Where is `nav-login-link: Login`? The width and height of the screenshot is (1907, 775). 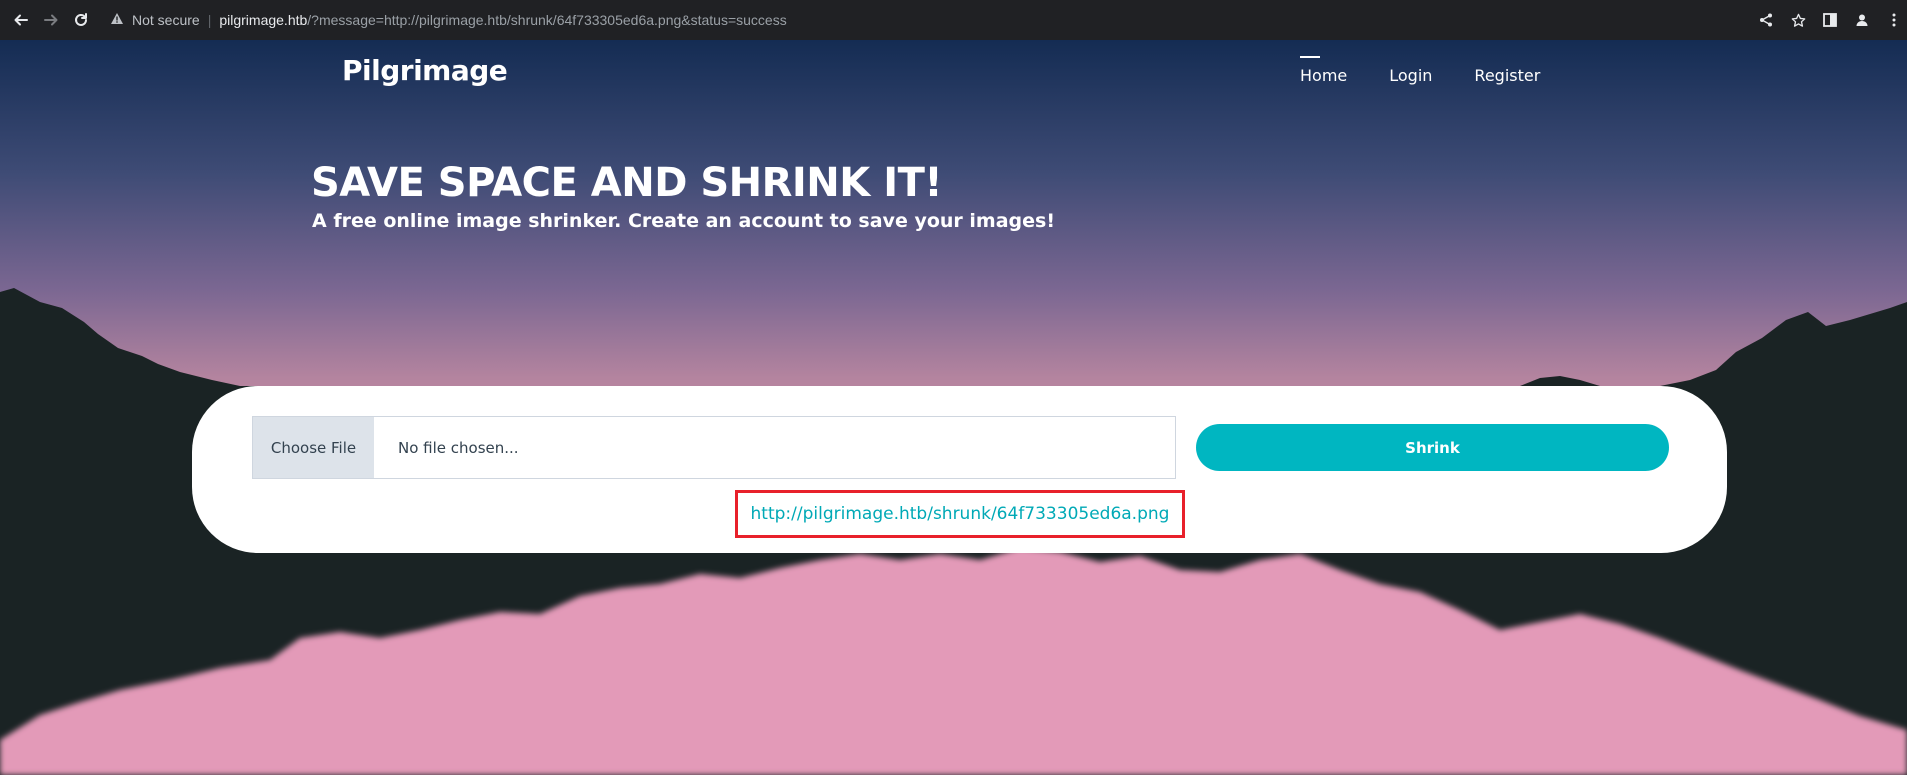
nav-login-link: Login is located at coordinates (1410, 75).